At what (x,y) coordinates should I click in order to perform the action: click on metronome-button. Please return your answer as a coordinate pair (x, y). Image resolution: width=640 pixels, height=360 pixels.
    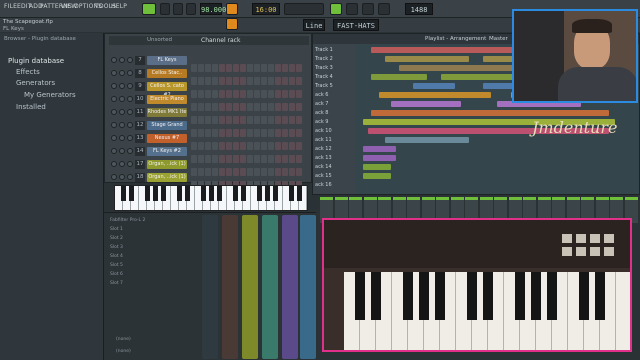
    Looking at the image, I should click on (232, 9).